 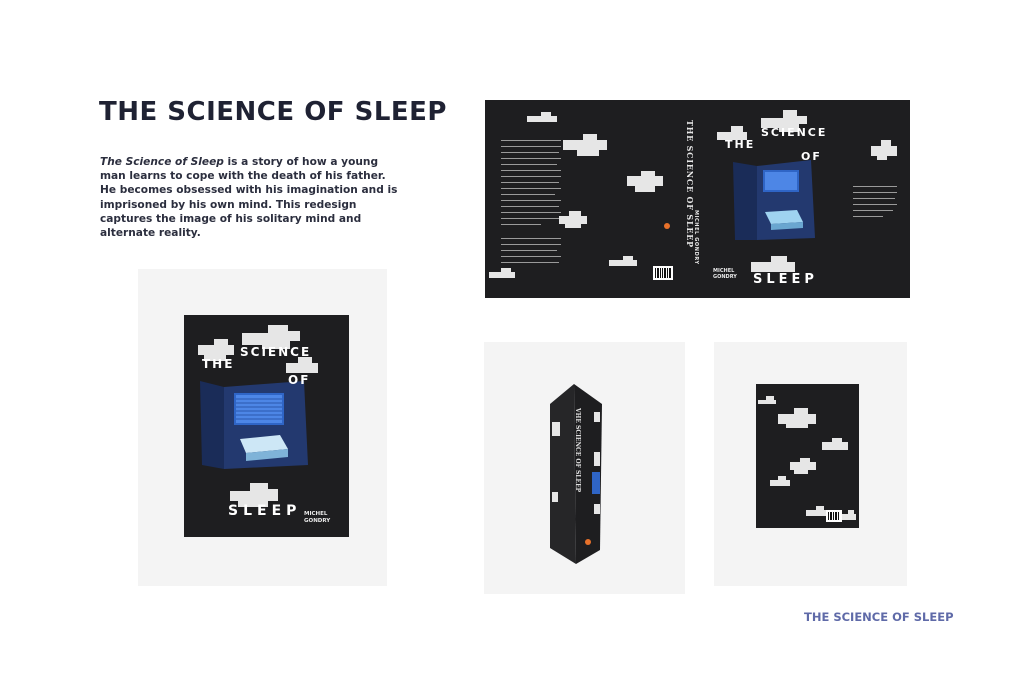 What do you see at coordinates (696, 237) in the screenshot?
I see `spine-author: MICHEL GONDRY` at bounding box center [696, 237].